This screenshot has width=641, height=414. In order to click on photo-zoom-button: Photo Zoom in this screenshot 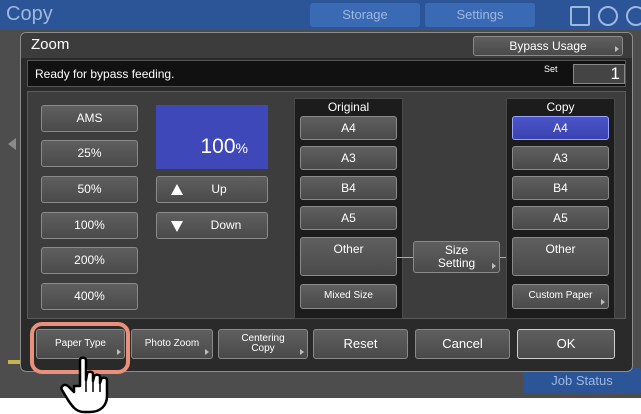, I will do `click(172, 344)`.